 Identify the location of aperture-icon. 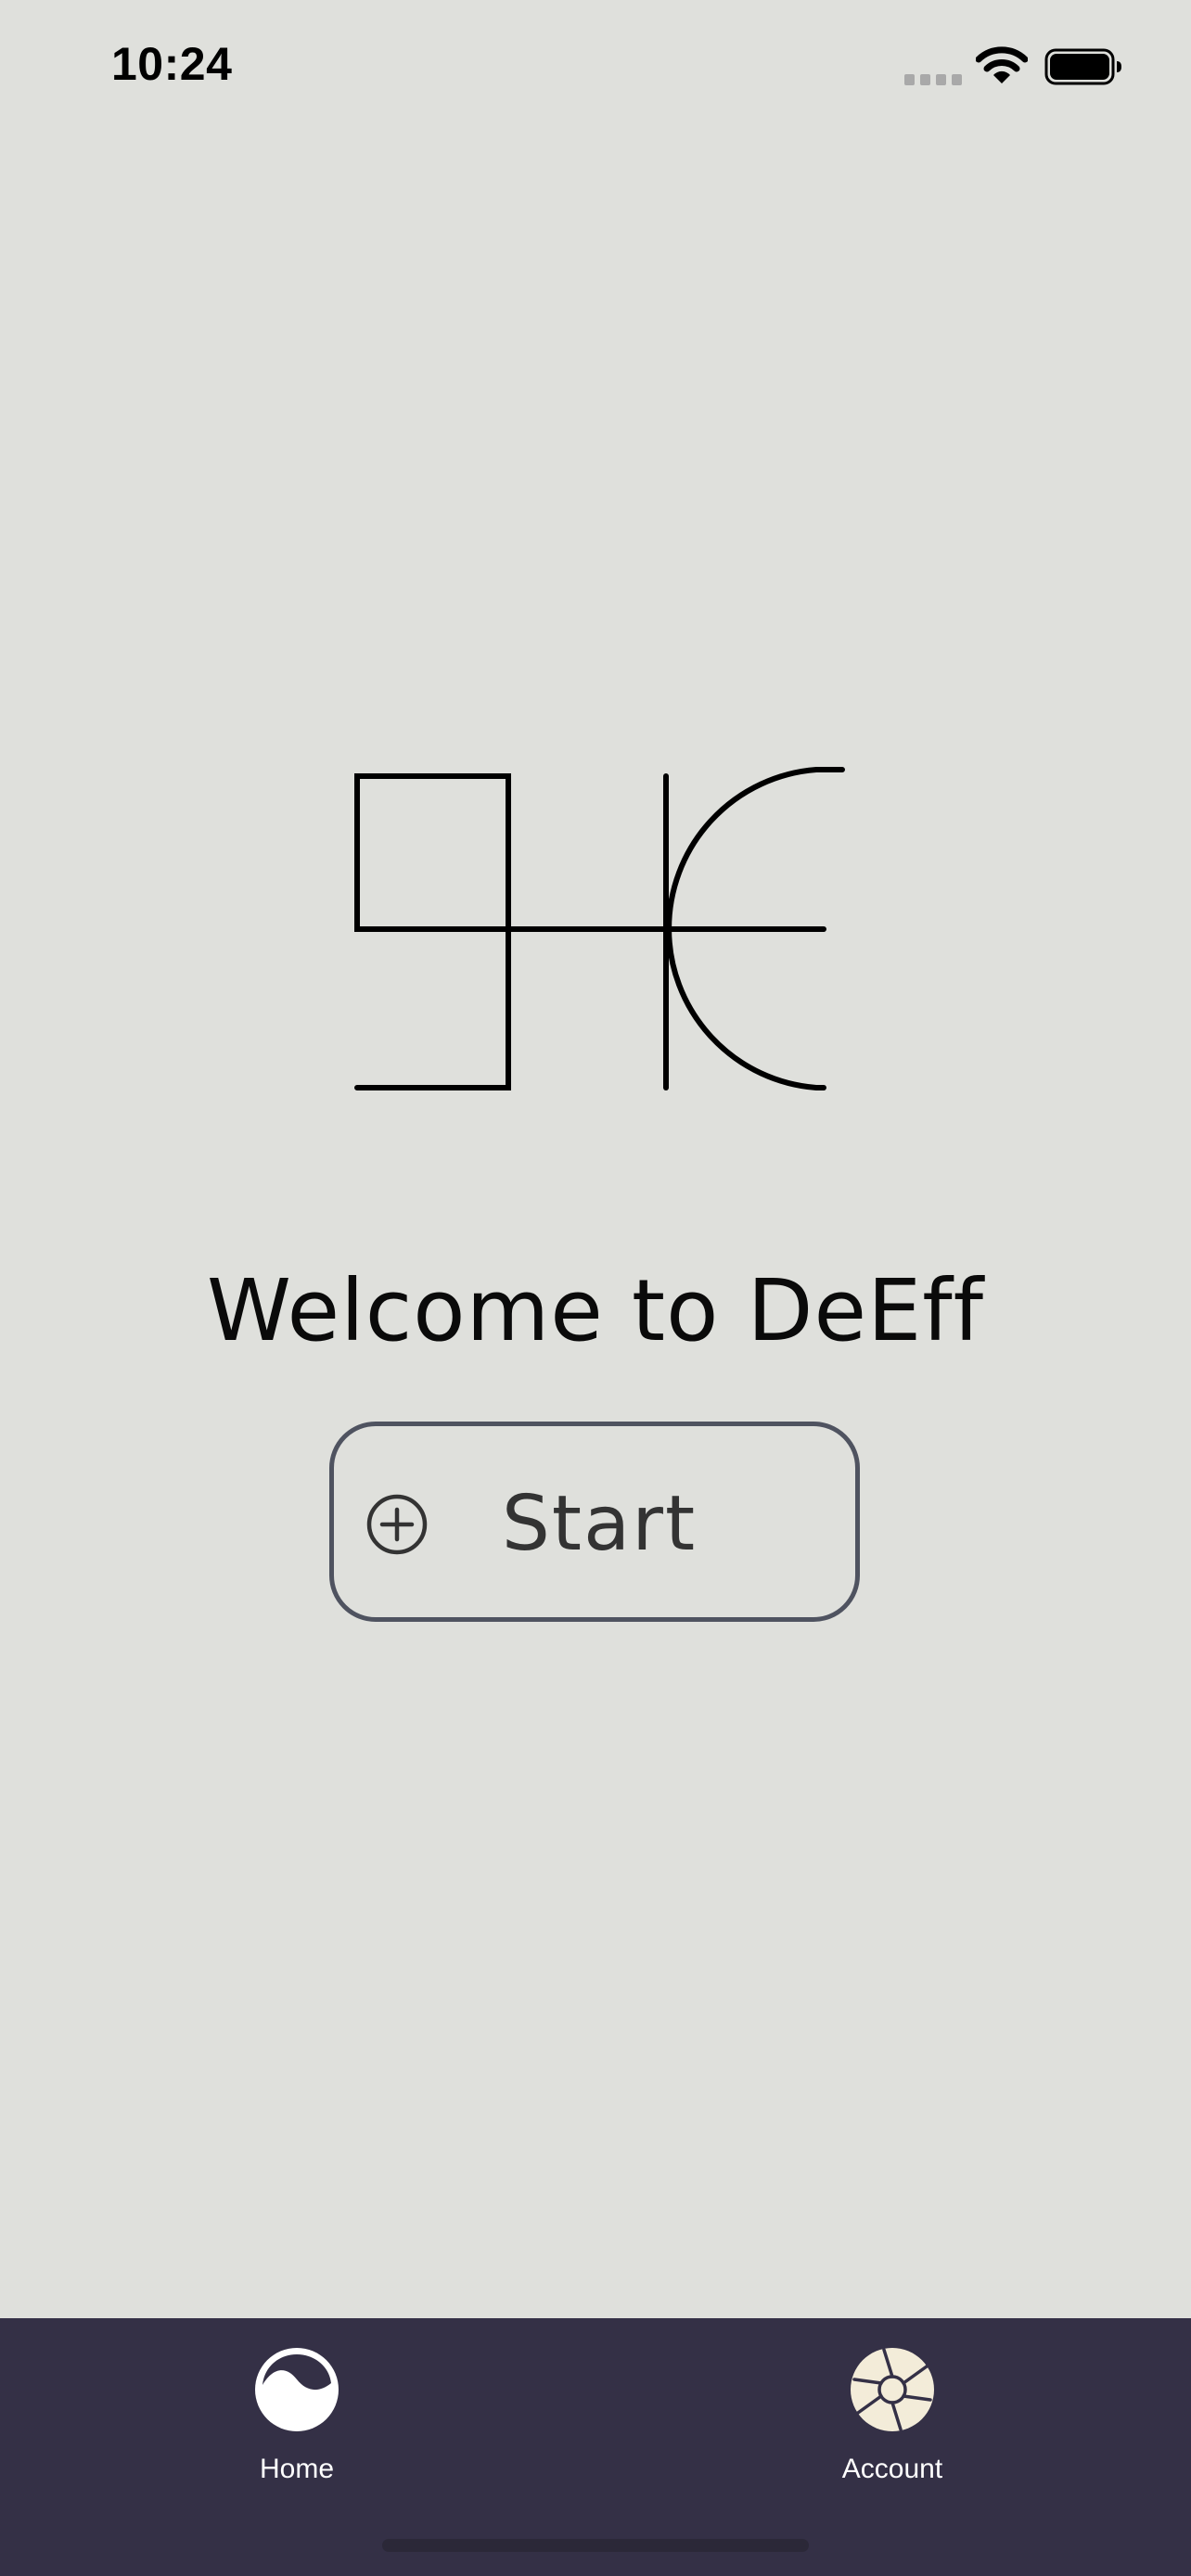
(892, 2390).